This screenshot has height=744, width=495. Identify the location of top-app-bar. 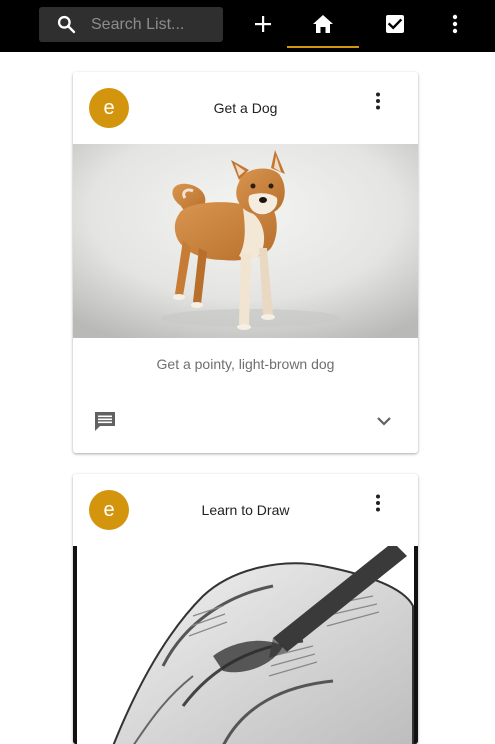
(247, 26).